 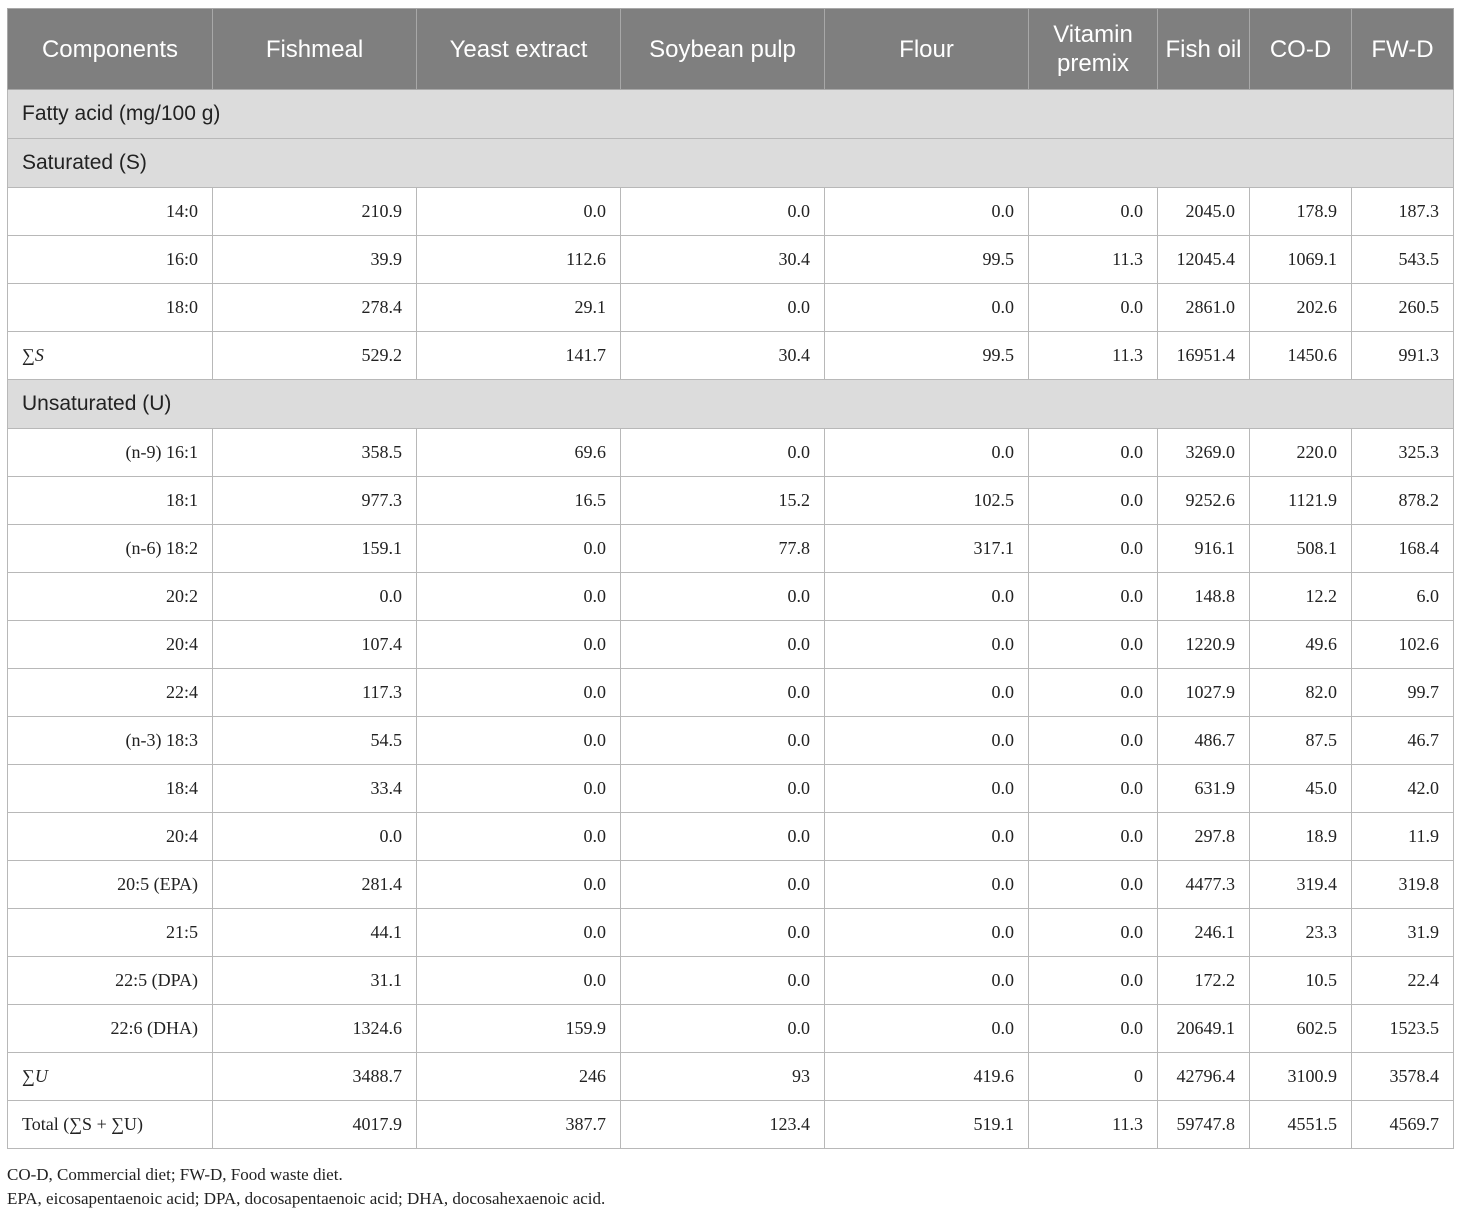 What do you see at coordinates (1203, 500) in the screenshot?
I see `value-cell: 9252.6` at bounding box center [1203, 500].